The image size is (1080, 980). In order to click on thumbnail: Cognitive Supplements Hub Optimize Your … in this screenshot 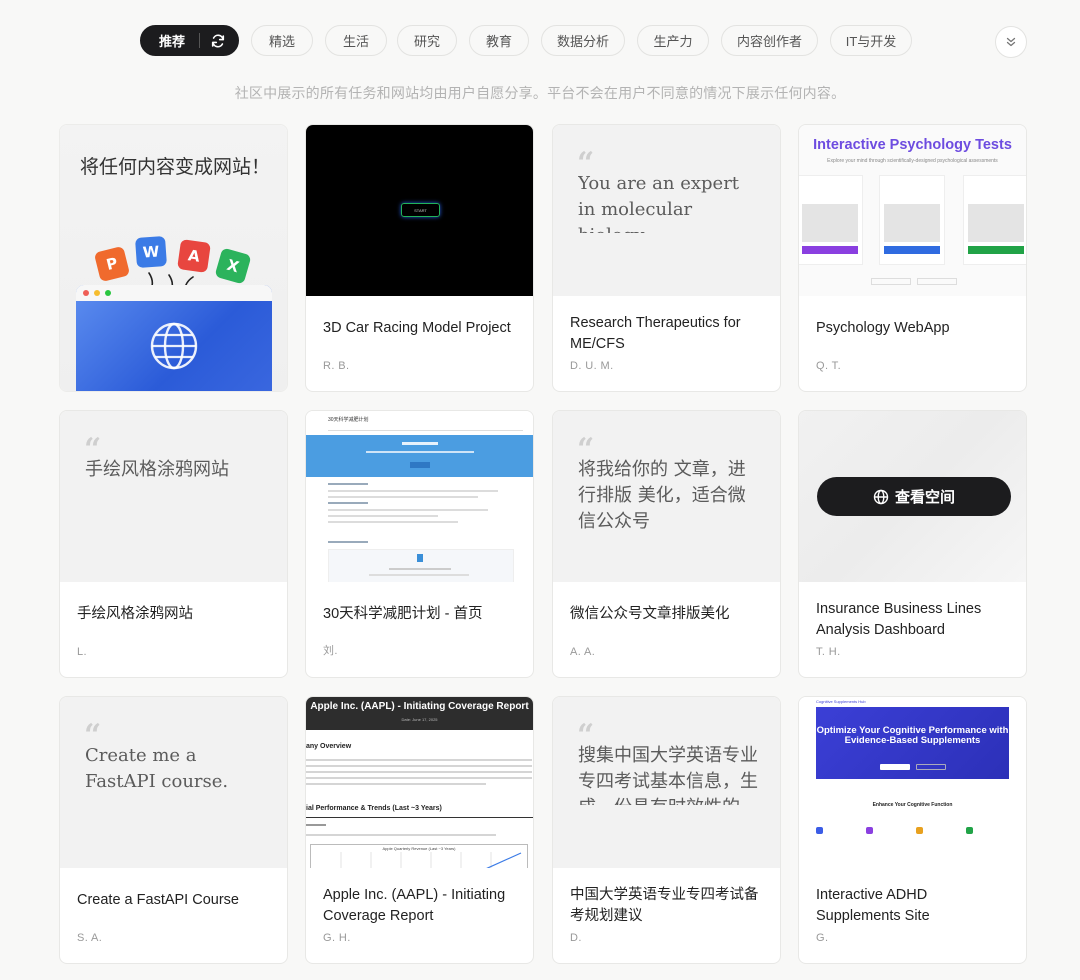, I will do `click(912, 782)`.